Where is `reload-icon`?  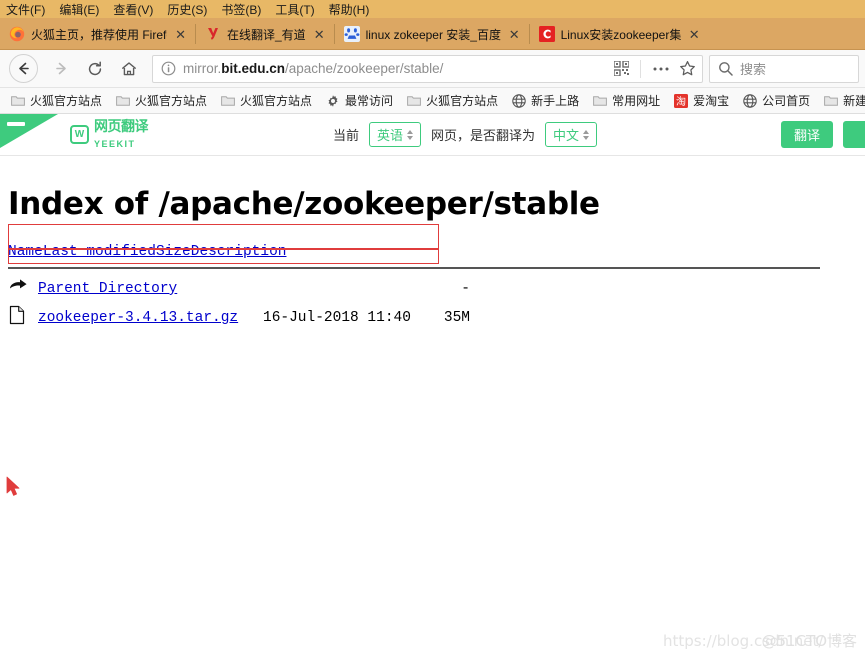 reload-icon is located at coordinates (95, 67).